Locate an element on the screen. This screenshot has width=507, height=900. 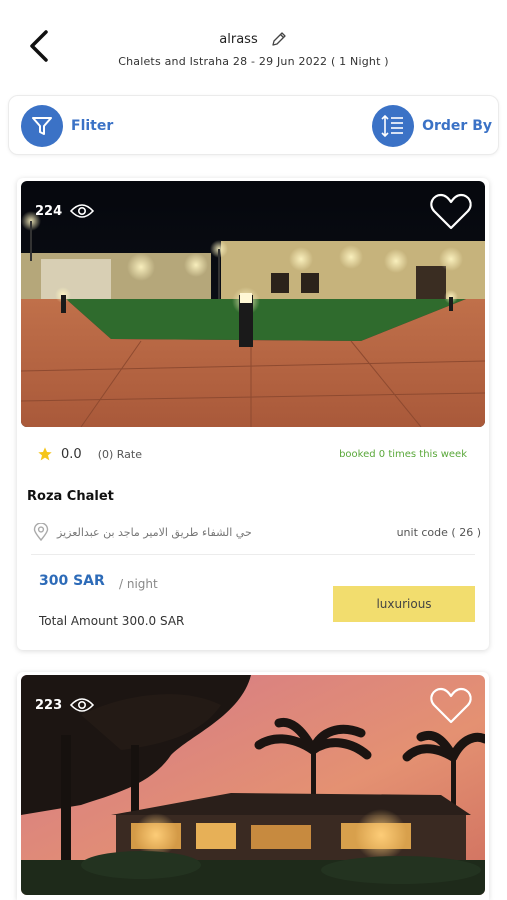
page-title: alrass is located at coordinates (238, 39).